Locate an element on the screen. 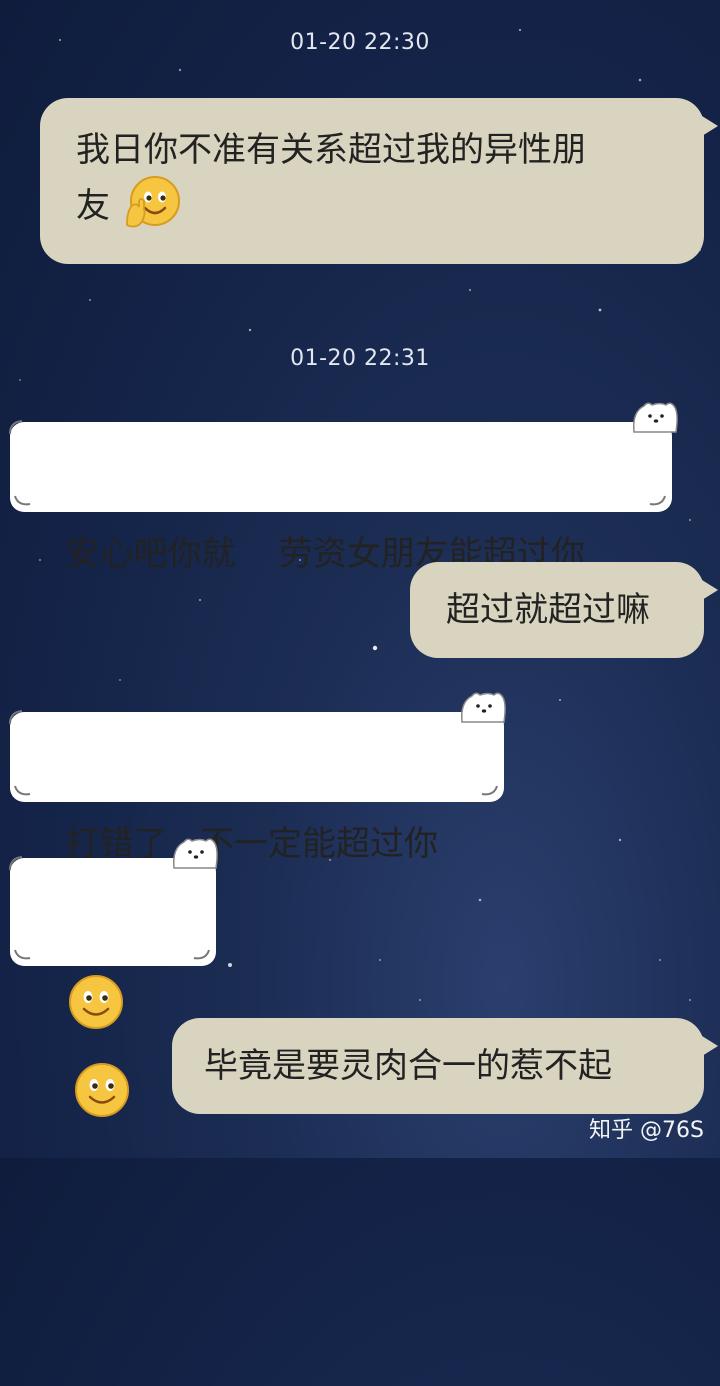 The height and width of the screenshot is (1386, 720). message-bubble-sent: 毕竟是要灵肉合一的惹不起 is located at coordinates (445, 1066).